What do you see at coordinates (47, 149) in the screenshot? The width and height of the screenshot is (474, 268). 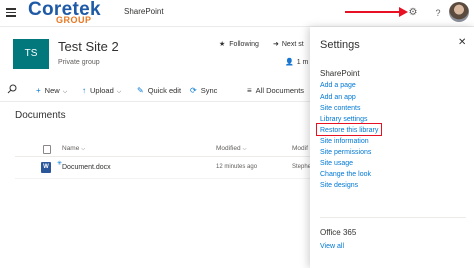 I see `file-type-icon` at bounding box center [47, 149].